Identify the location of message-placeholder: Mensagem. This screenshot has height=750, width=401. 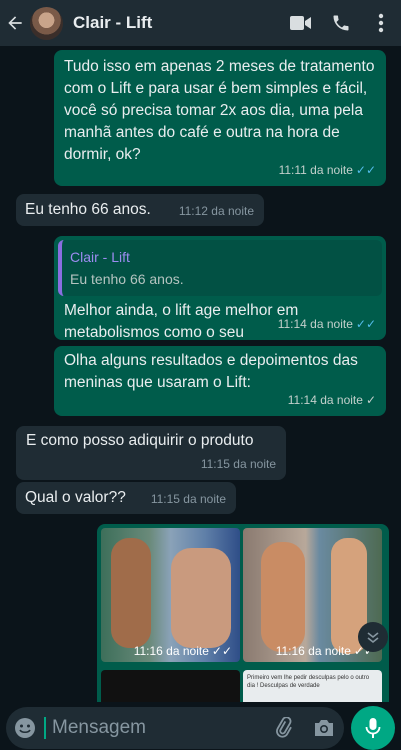
(158, 728).